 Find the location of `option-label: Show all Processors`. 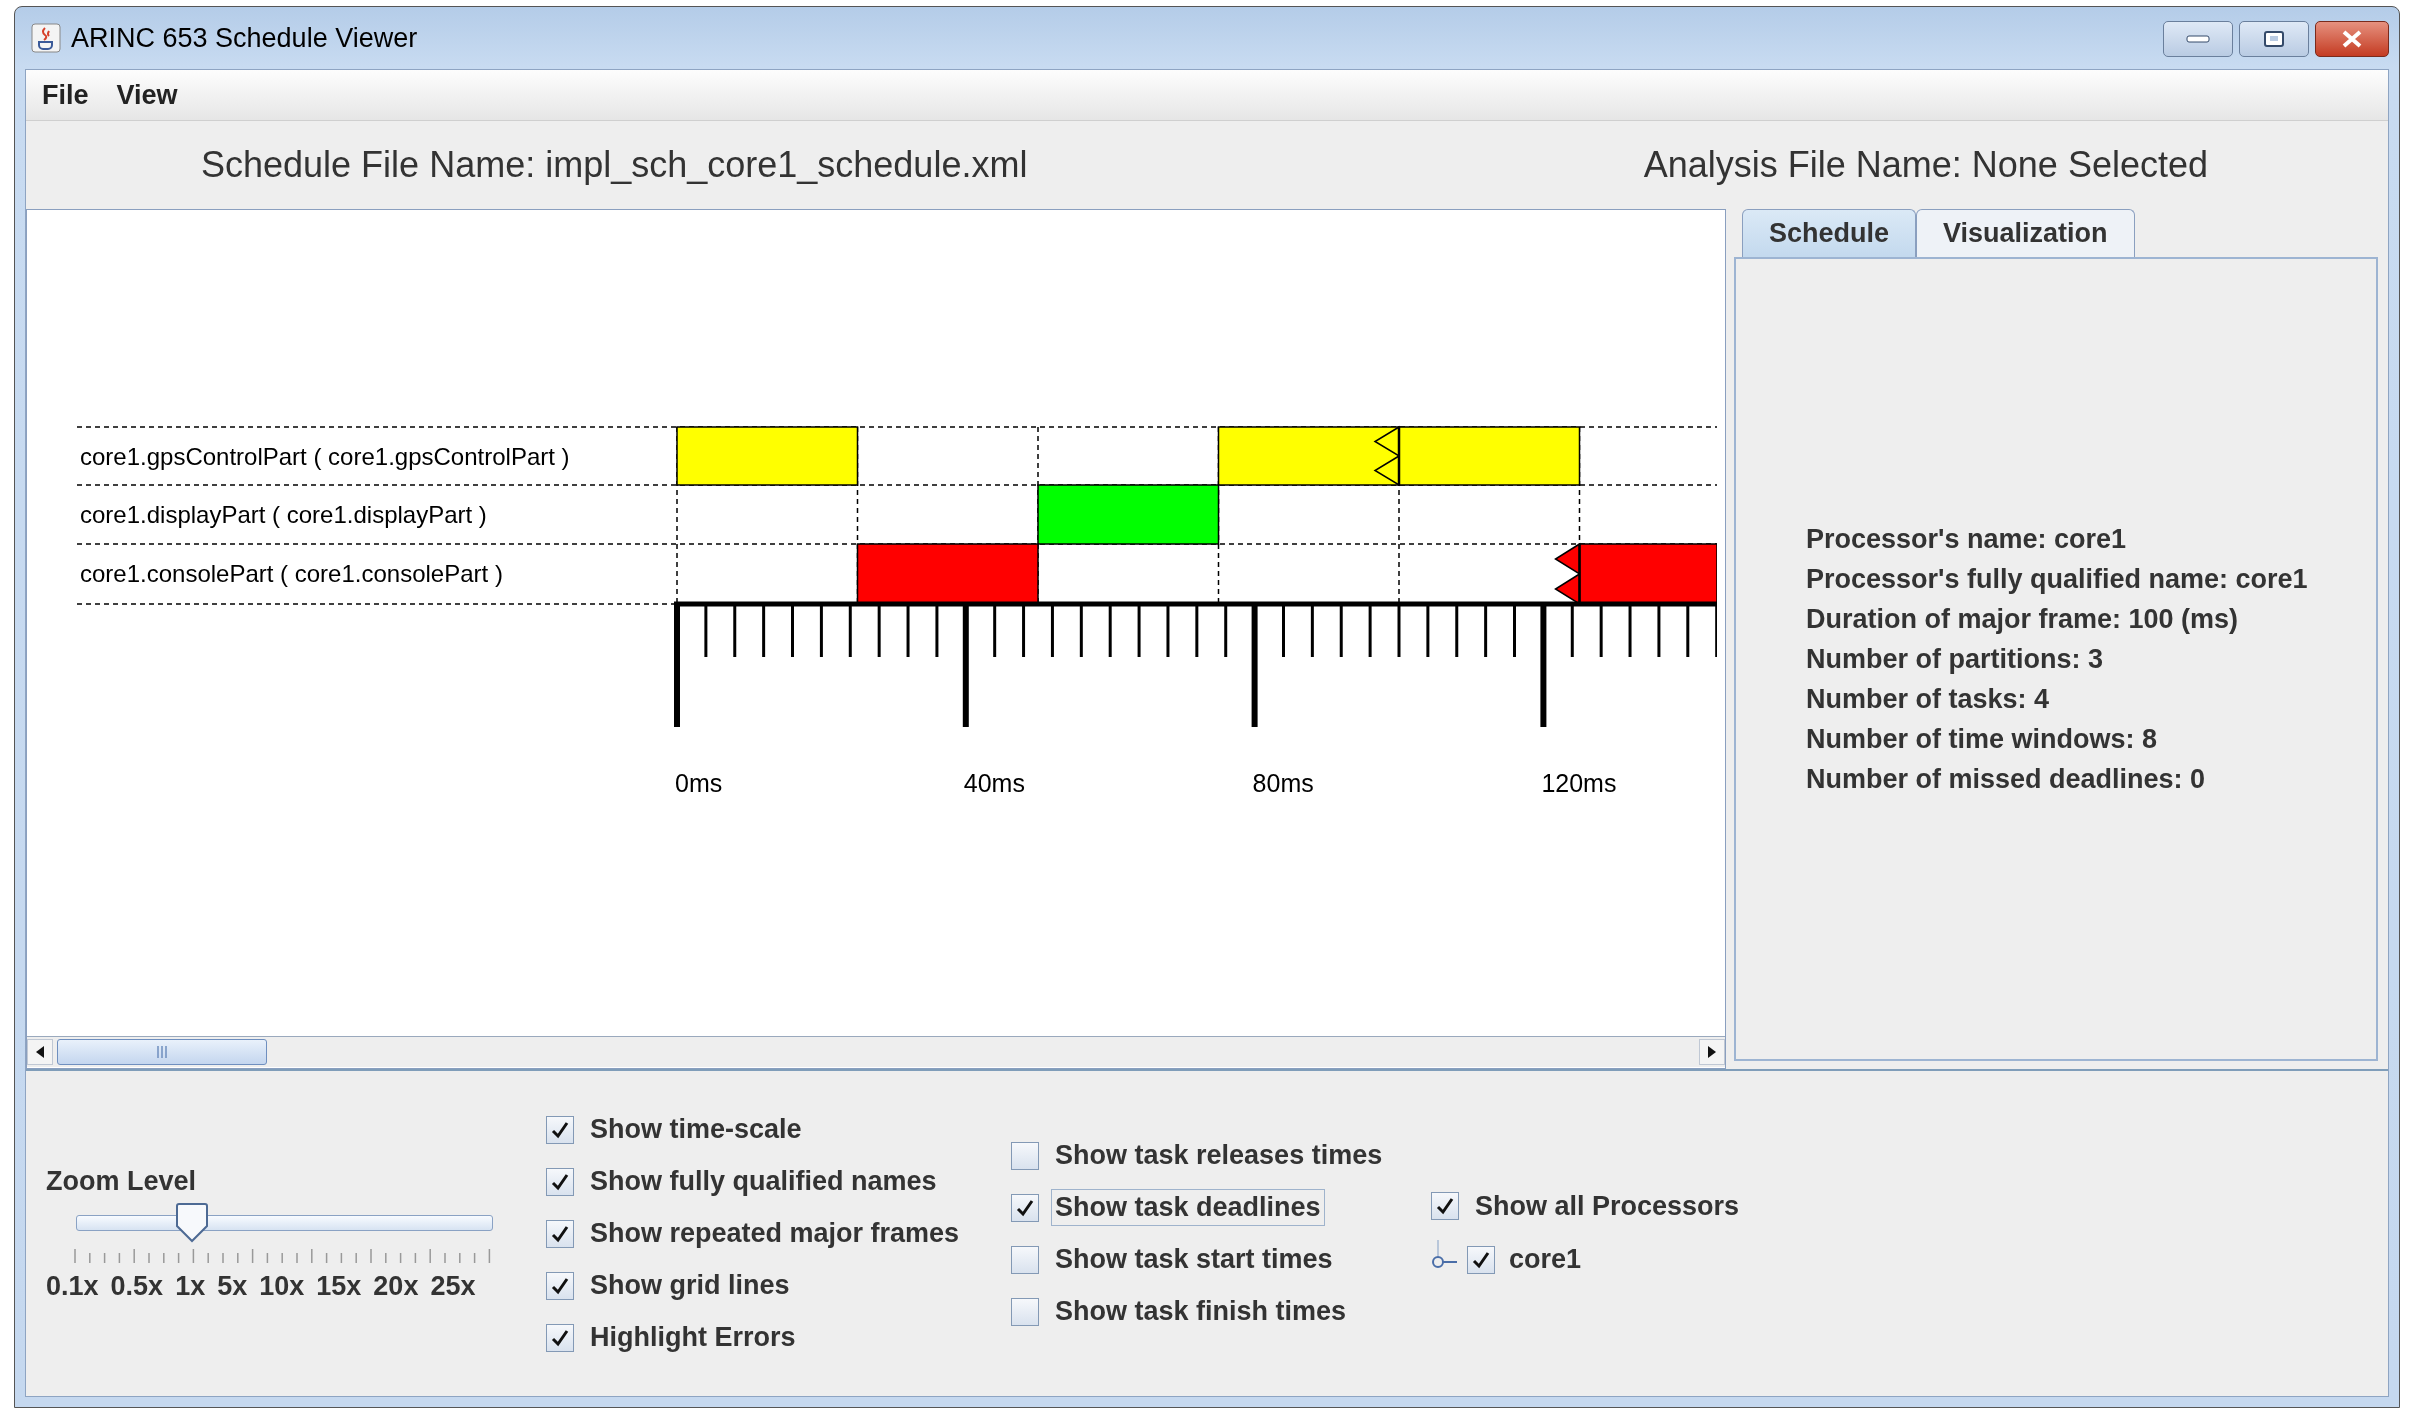

option-label: Show all Processors is located at coordinates (1607, 1206).